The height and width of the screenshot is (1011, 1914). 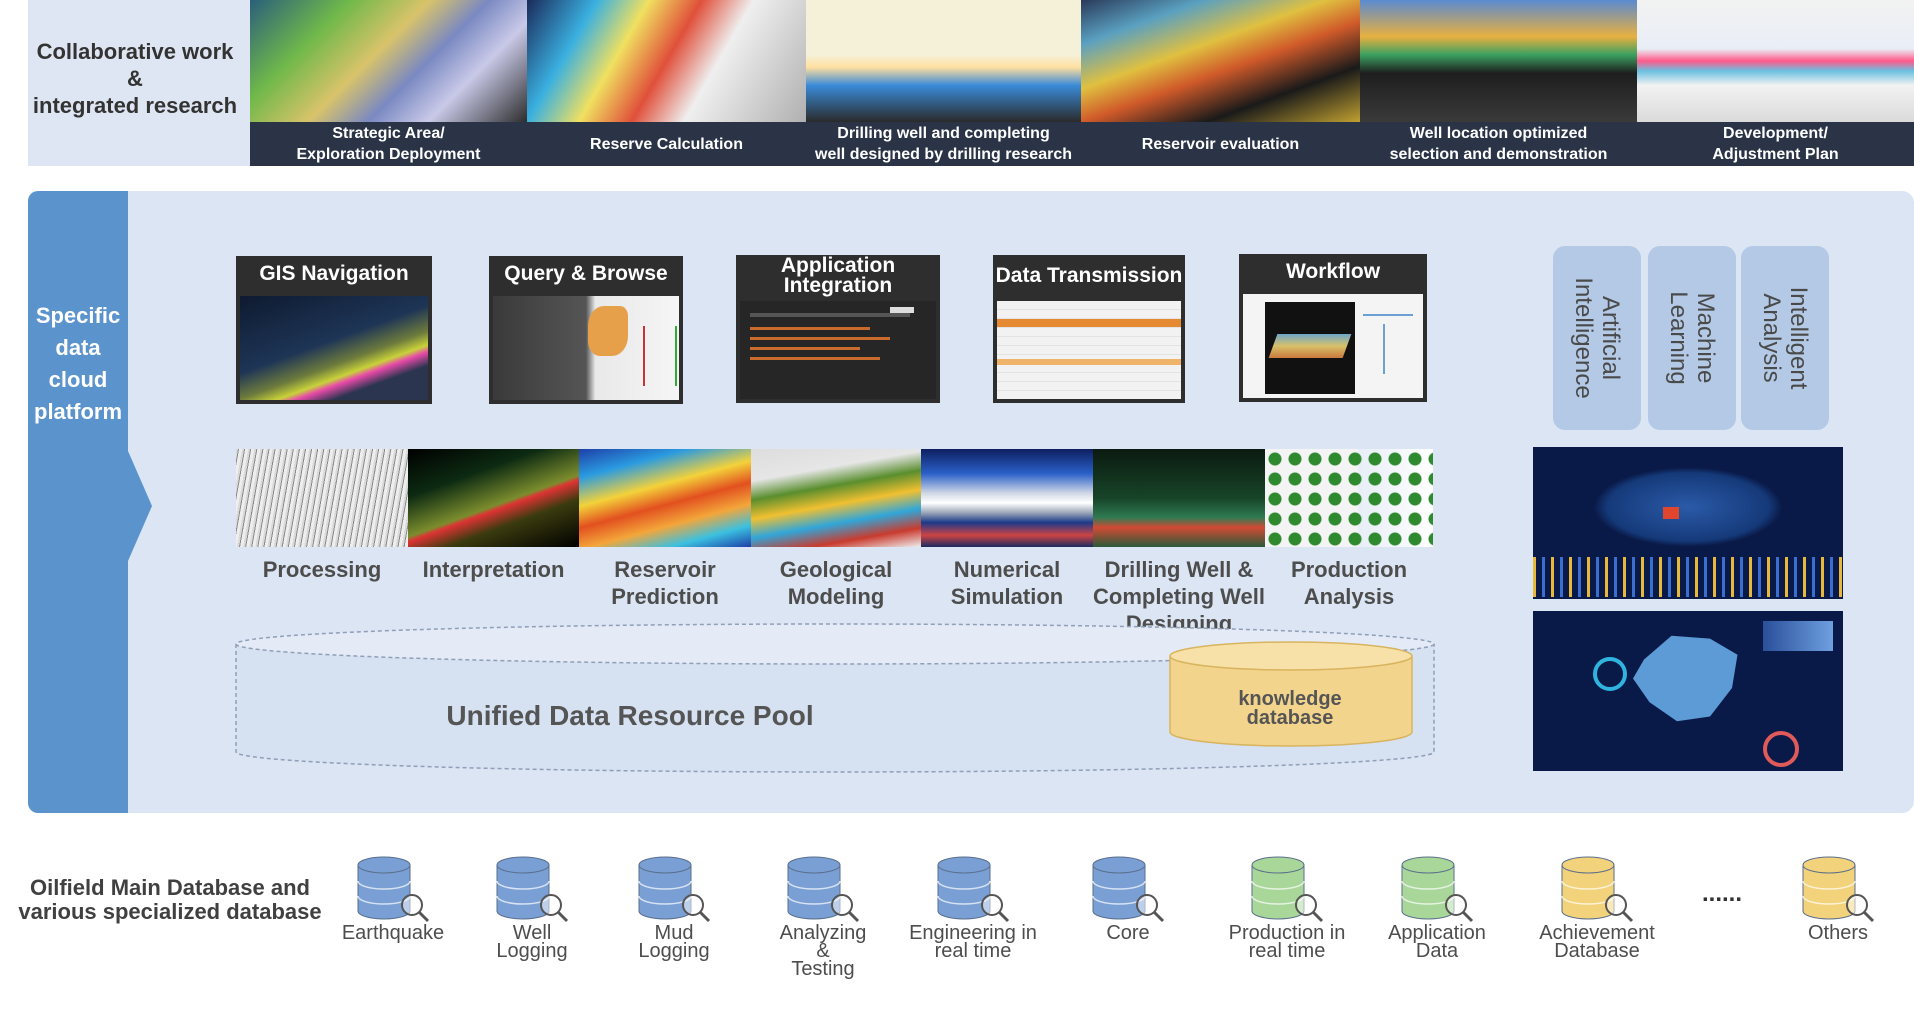 What do you see at coordinates (334, 348) in the screenshot?
I see `gis-map-screenshot` at bounding box center [334, 348].